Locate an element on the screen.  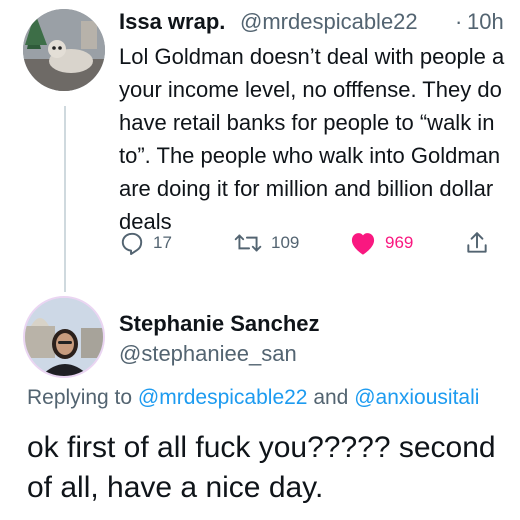
share-icon is located at coordinates (477, 242).